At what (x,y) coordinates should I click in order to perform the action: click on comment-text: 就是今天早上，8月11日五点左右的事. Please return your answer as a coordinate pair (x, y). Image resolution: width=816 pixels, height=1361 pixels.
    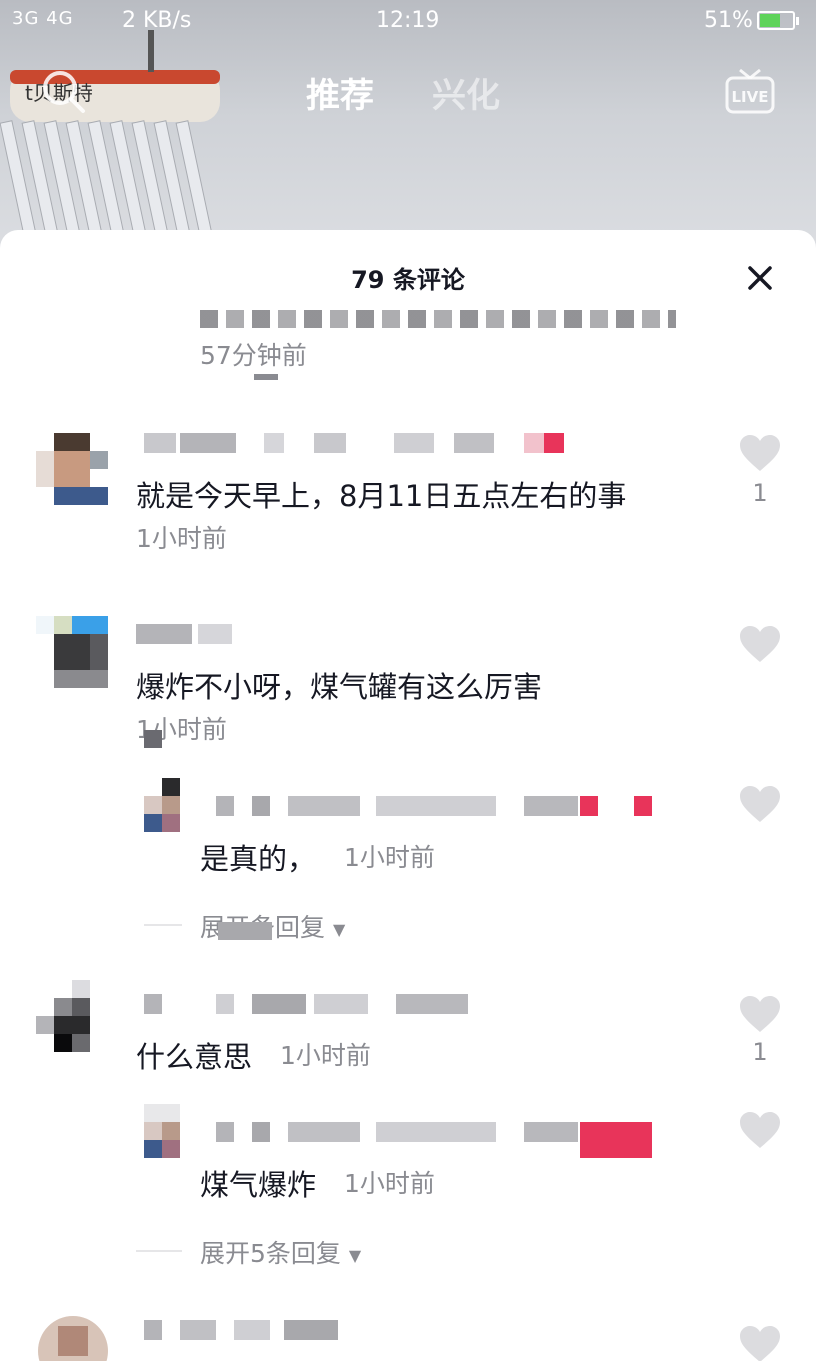
    Looking at the image, I should click on (381, 496).